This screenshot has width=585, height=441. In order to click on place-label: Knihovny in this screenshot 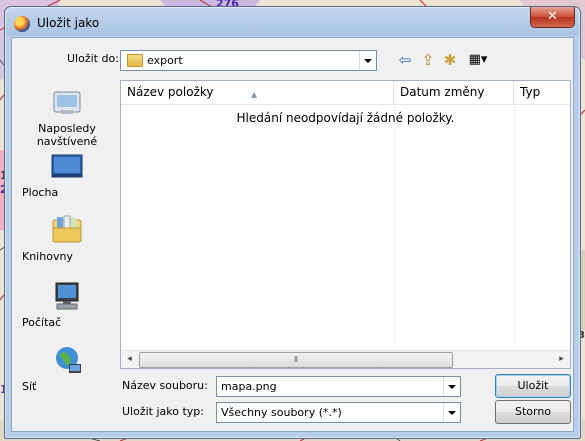, I will do `click(47, 256)`.